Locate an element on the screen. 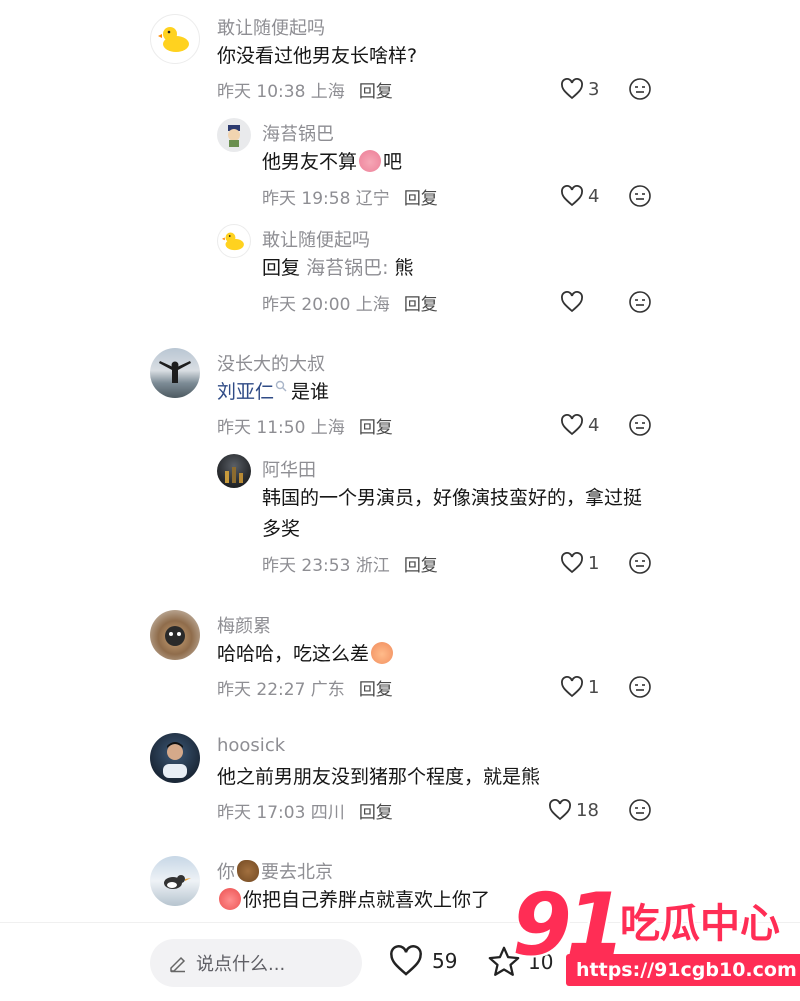 Image resolution: width=800 pixels, height=1001 pixels. like-button: 3 is located at coordinates (579, 89).